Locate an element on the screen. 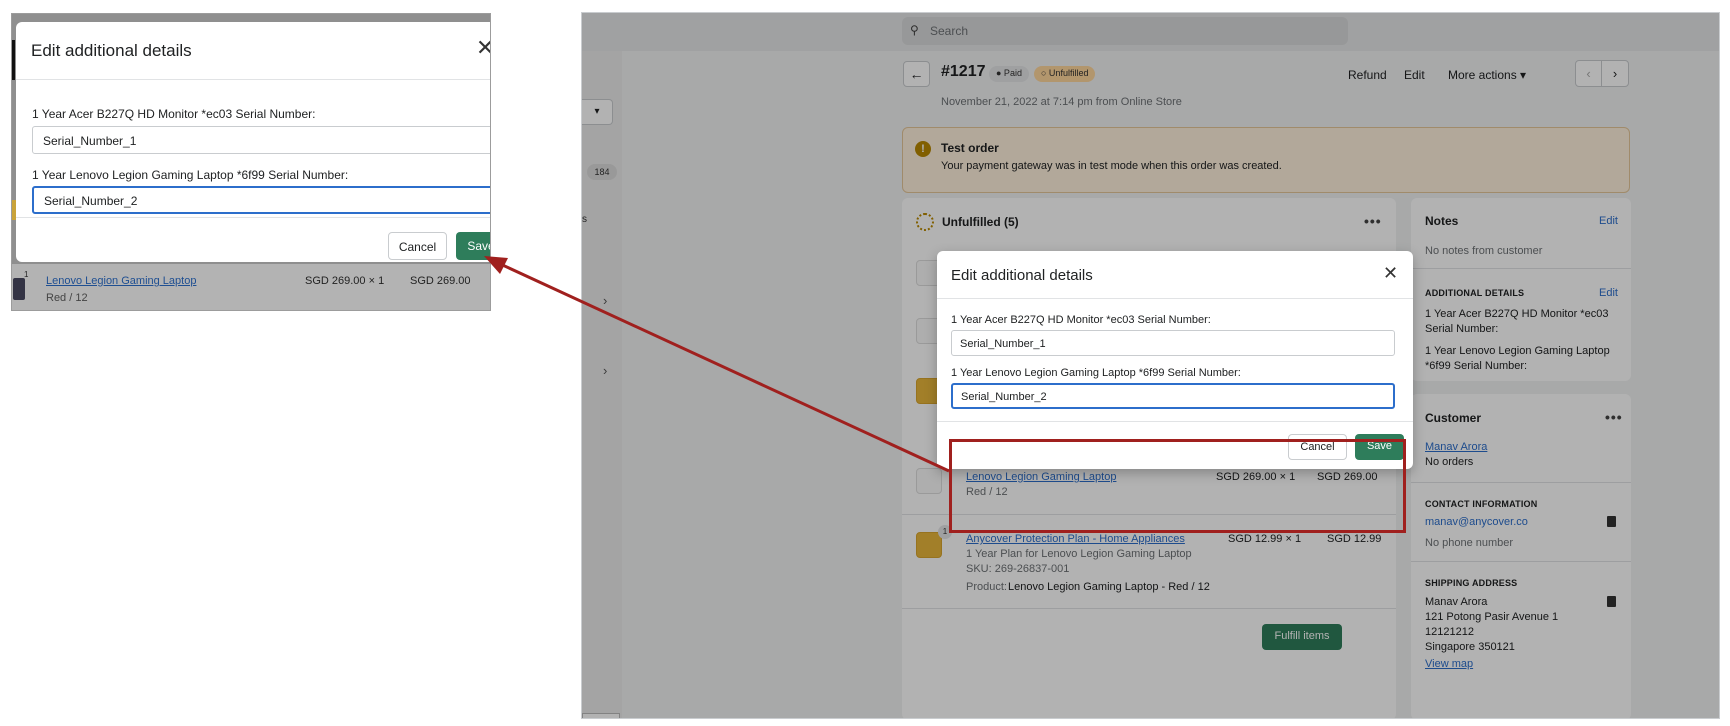 The image size is (1730, 726). line-total: SGD 269.00 is located at coordinates (440, 281).